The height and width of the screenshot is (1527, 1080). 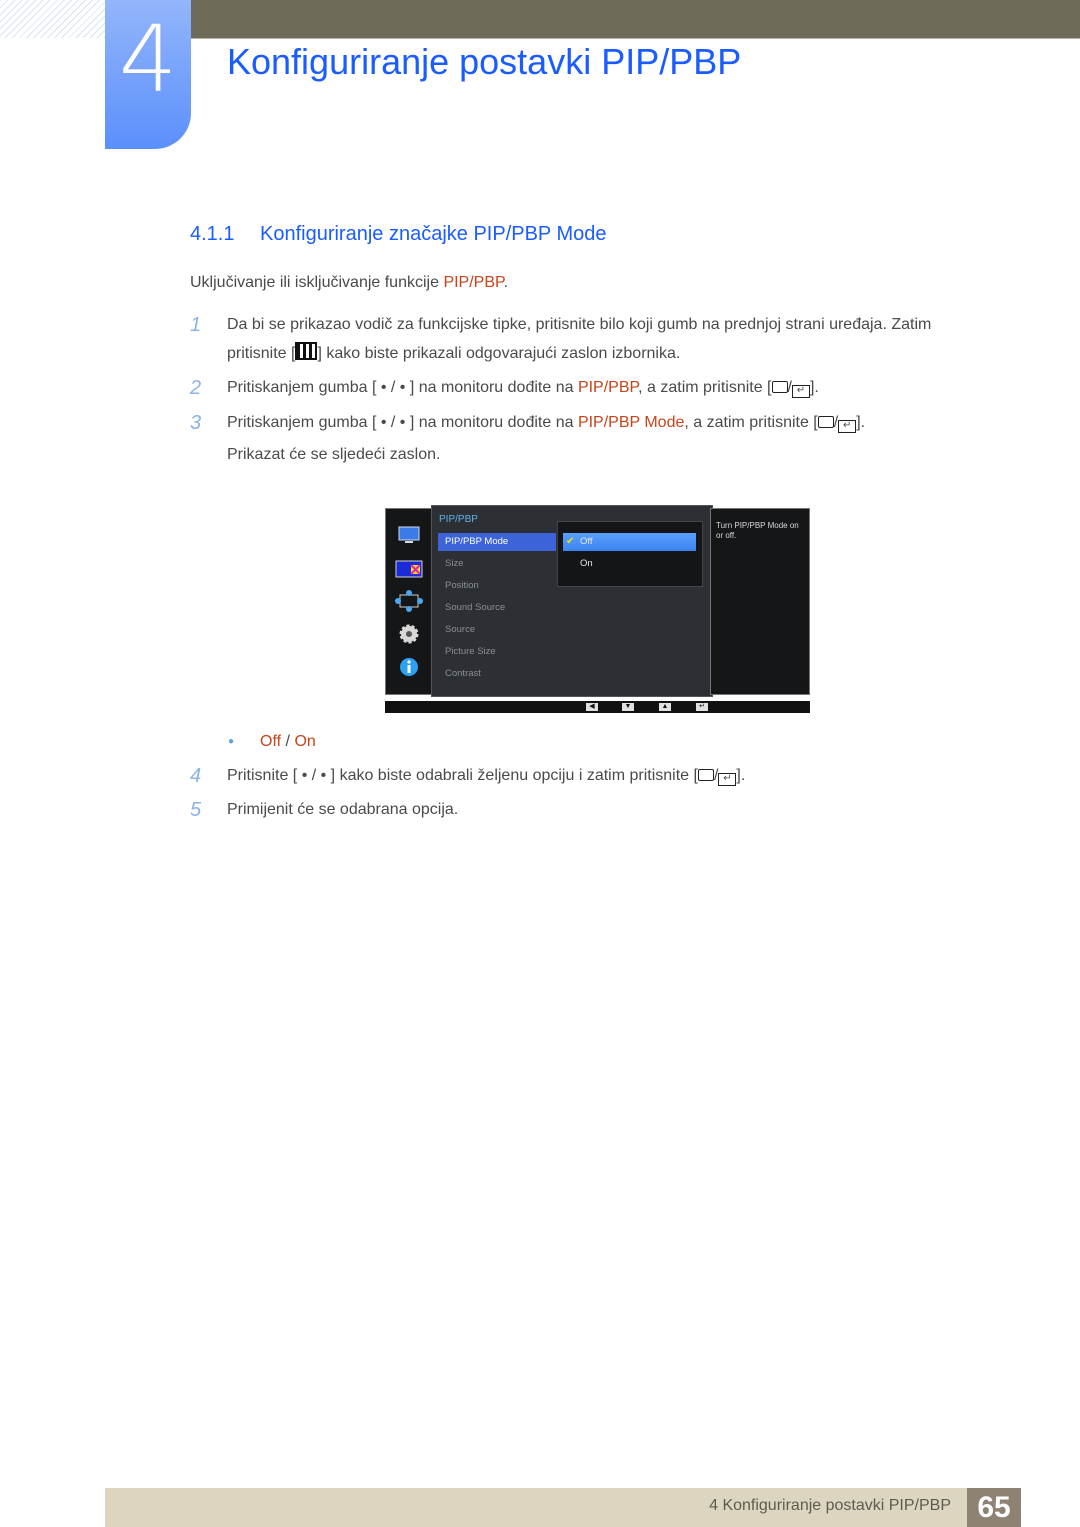 What do you see at coordinates (506, 282) in the screenshot?
I see `intro-end: .` at bounding box center [506, 282].